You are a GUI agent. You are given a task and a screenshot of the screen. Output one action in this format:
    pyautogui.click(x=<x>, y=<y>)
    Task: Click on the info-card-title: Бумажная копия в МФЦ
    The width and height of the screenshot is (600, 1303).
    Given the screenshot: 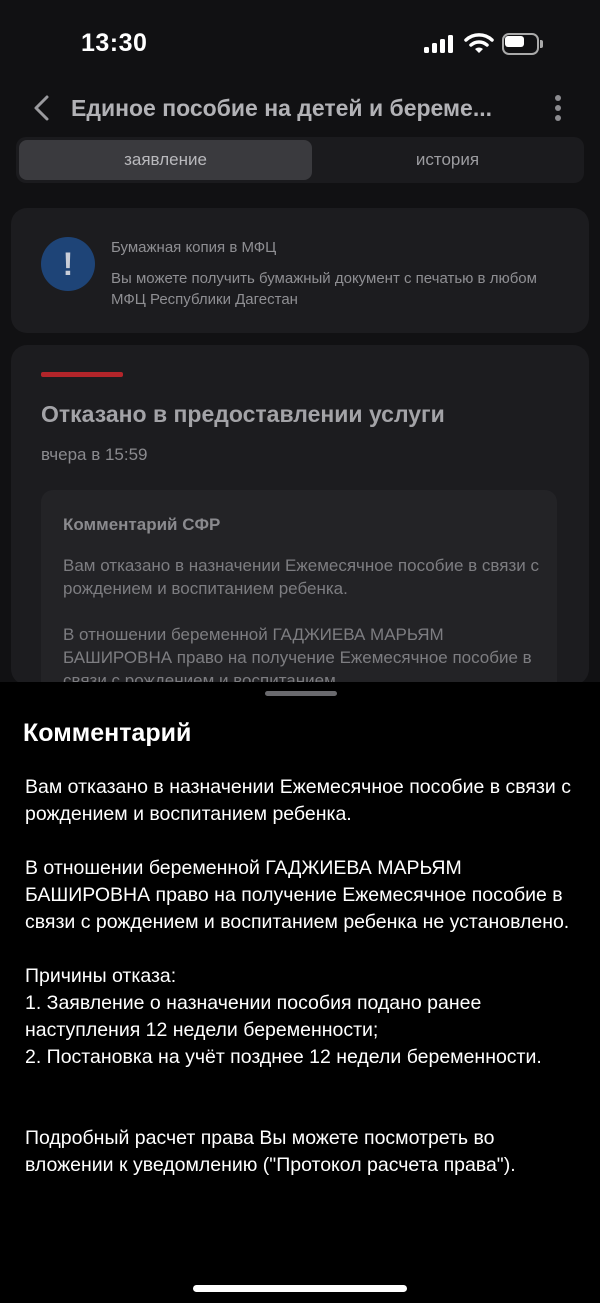 What is the action you would take?
    pyautogui.click(x=194, y=247)
    